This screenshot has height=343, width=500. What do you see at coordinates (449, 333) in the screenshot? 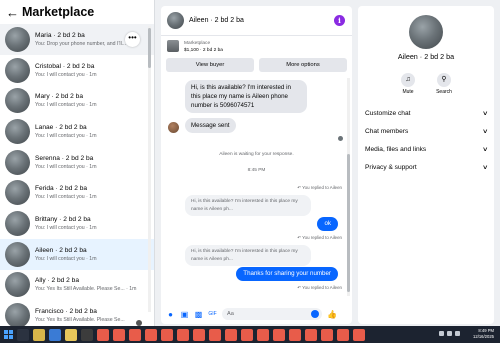
I see `system-tray` at bounding box center [449, 333].